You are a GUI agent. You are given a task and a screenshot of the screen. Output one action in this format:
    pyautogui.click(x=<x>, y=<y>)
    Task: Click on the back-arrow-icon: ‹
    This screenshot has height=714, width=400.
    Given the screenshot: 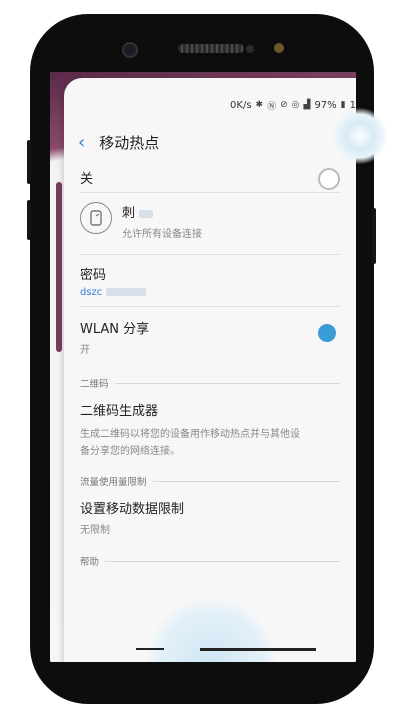 What is the action you would take?
    pyautogui.click(x=81, y=142)
    